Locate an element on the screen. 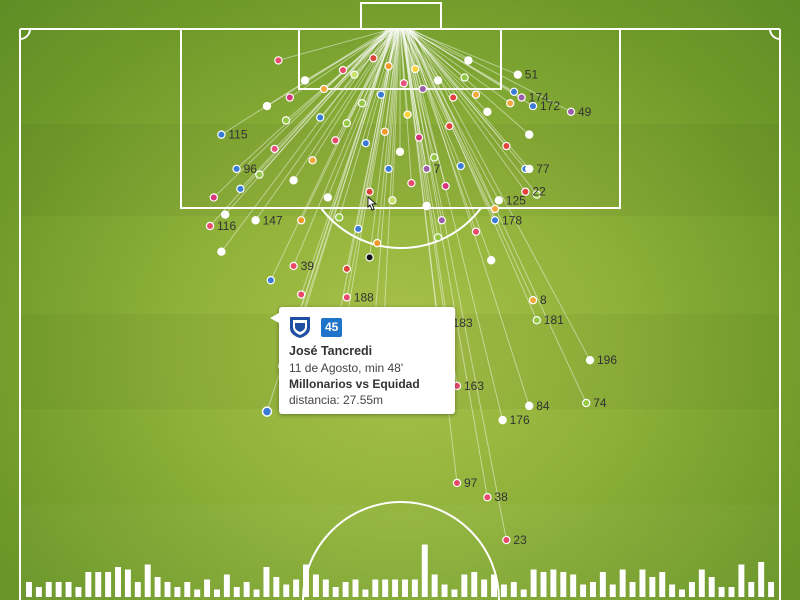 This screenshot has height=600, width=800. match-name: Millonarios vs Equidad is located at coordinates (354, 384).